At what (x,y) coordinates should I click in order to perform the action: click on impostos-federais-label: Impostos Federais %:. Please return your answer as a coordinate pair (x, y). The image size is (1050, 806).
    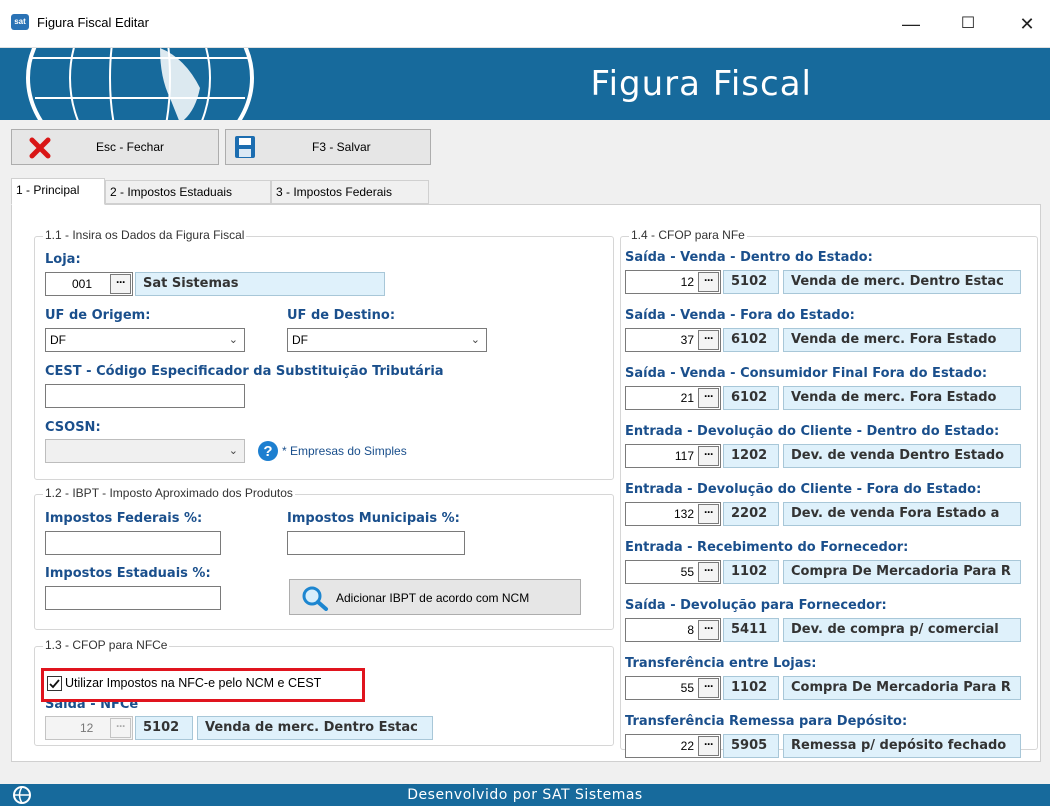
    Looking at the image, I should click on (124, 518).